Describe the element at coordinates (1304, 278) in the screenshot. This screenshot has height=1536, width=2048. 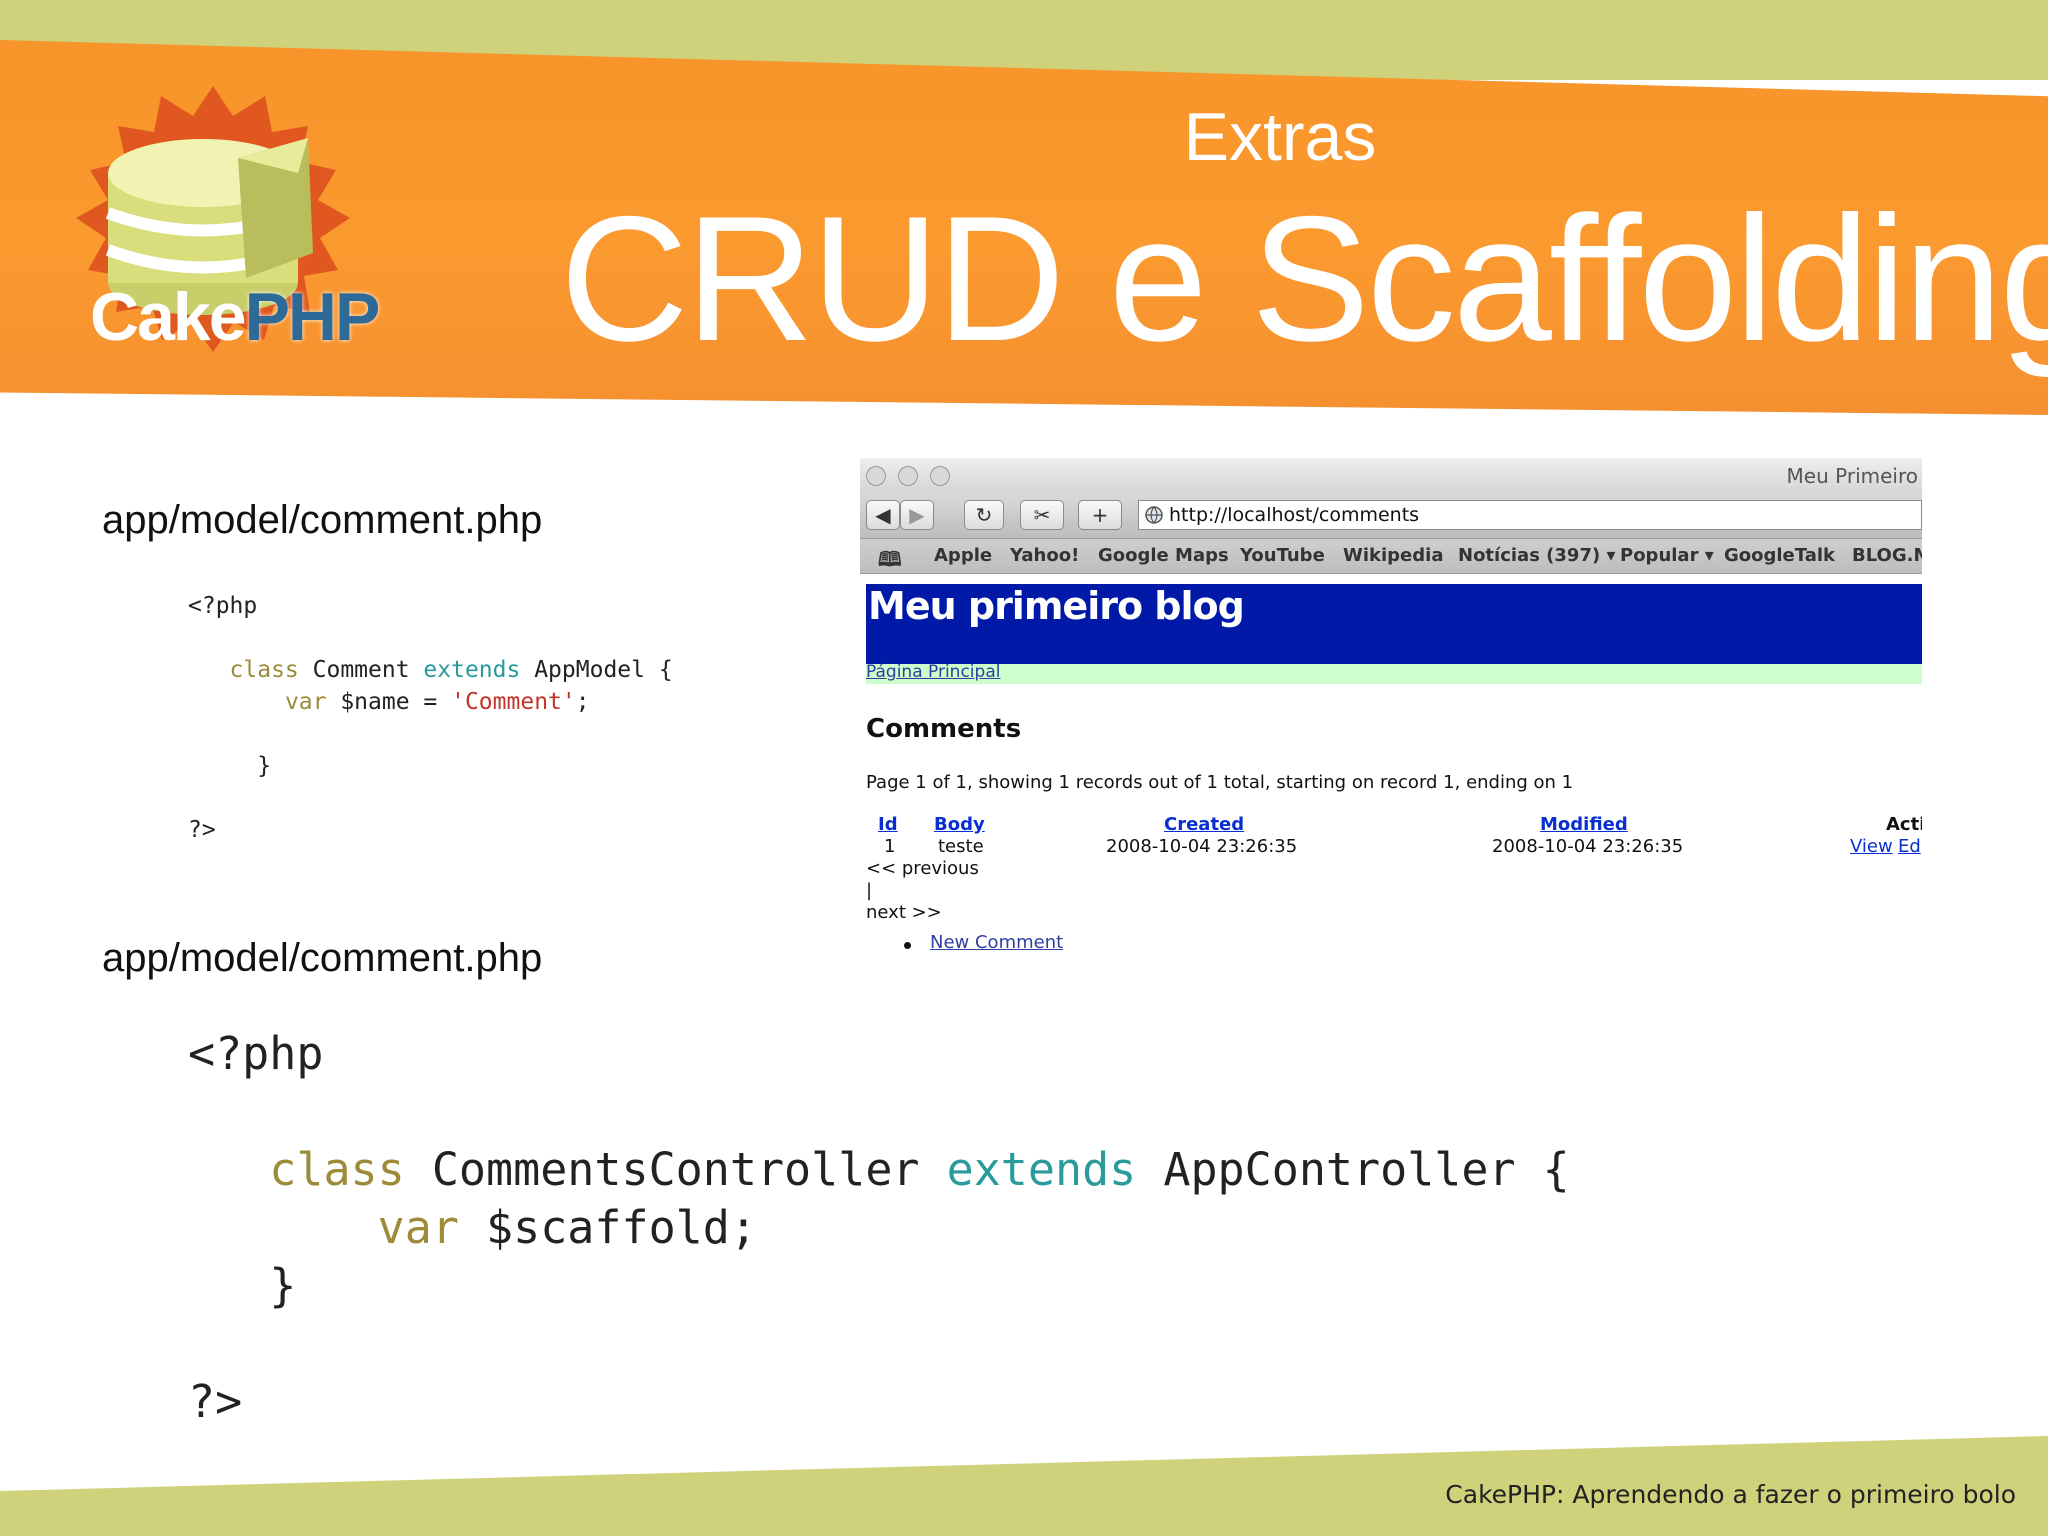
I see `slide-title: CRUD e Scaffolding` at that location.